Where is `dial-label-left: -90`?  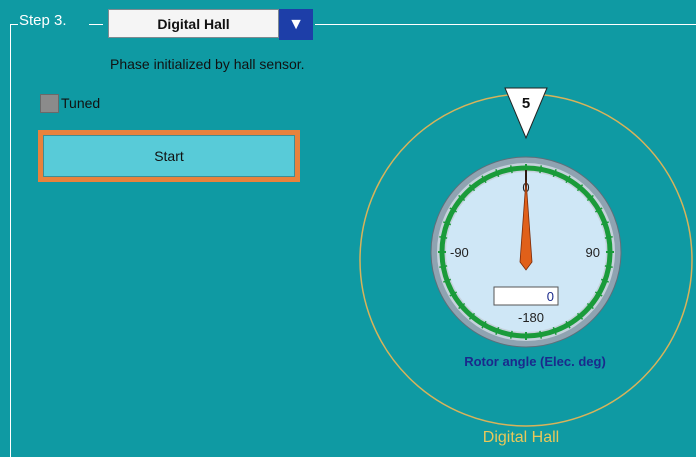 dial-label-left: -90 is located at coordinates (459, 252).